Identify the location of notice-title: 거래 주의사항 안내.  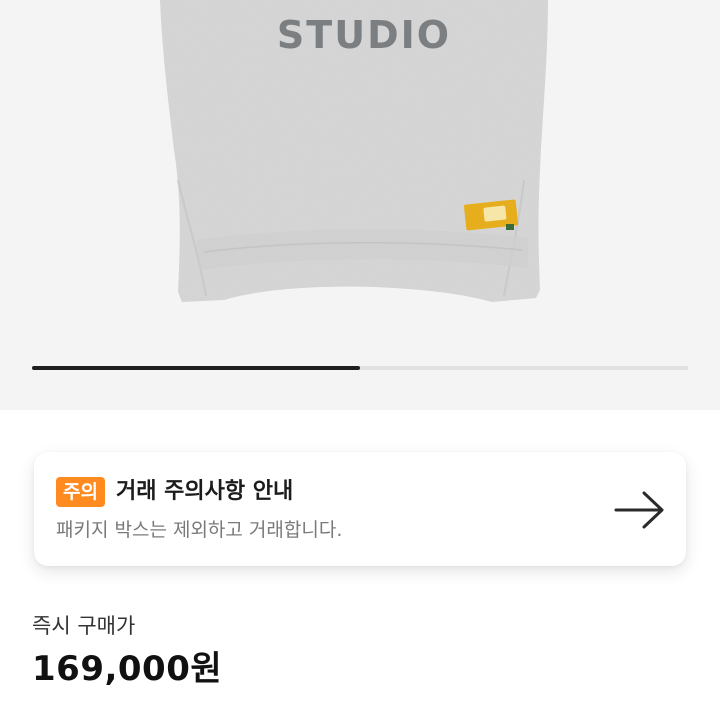
(205, 491).